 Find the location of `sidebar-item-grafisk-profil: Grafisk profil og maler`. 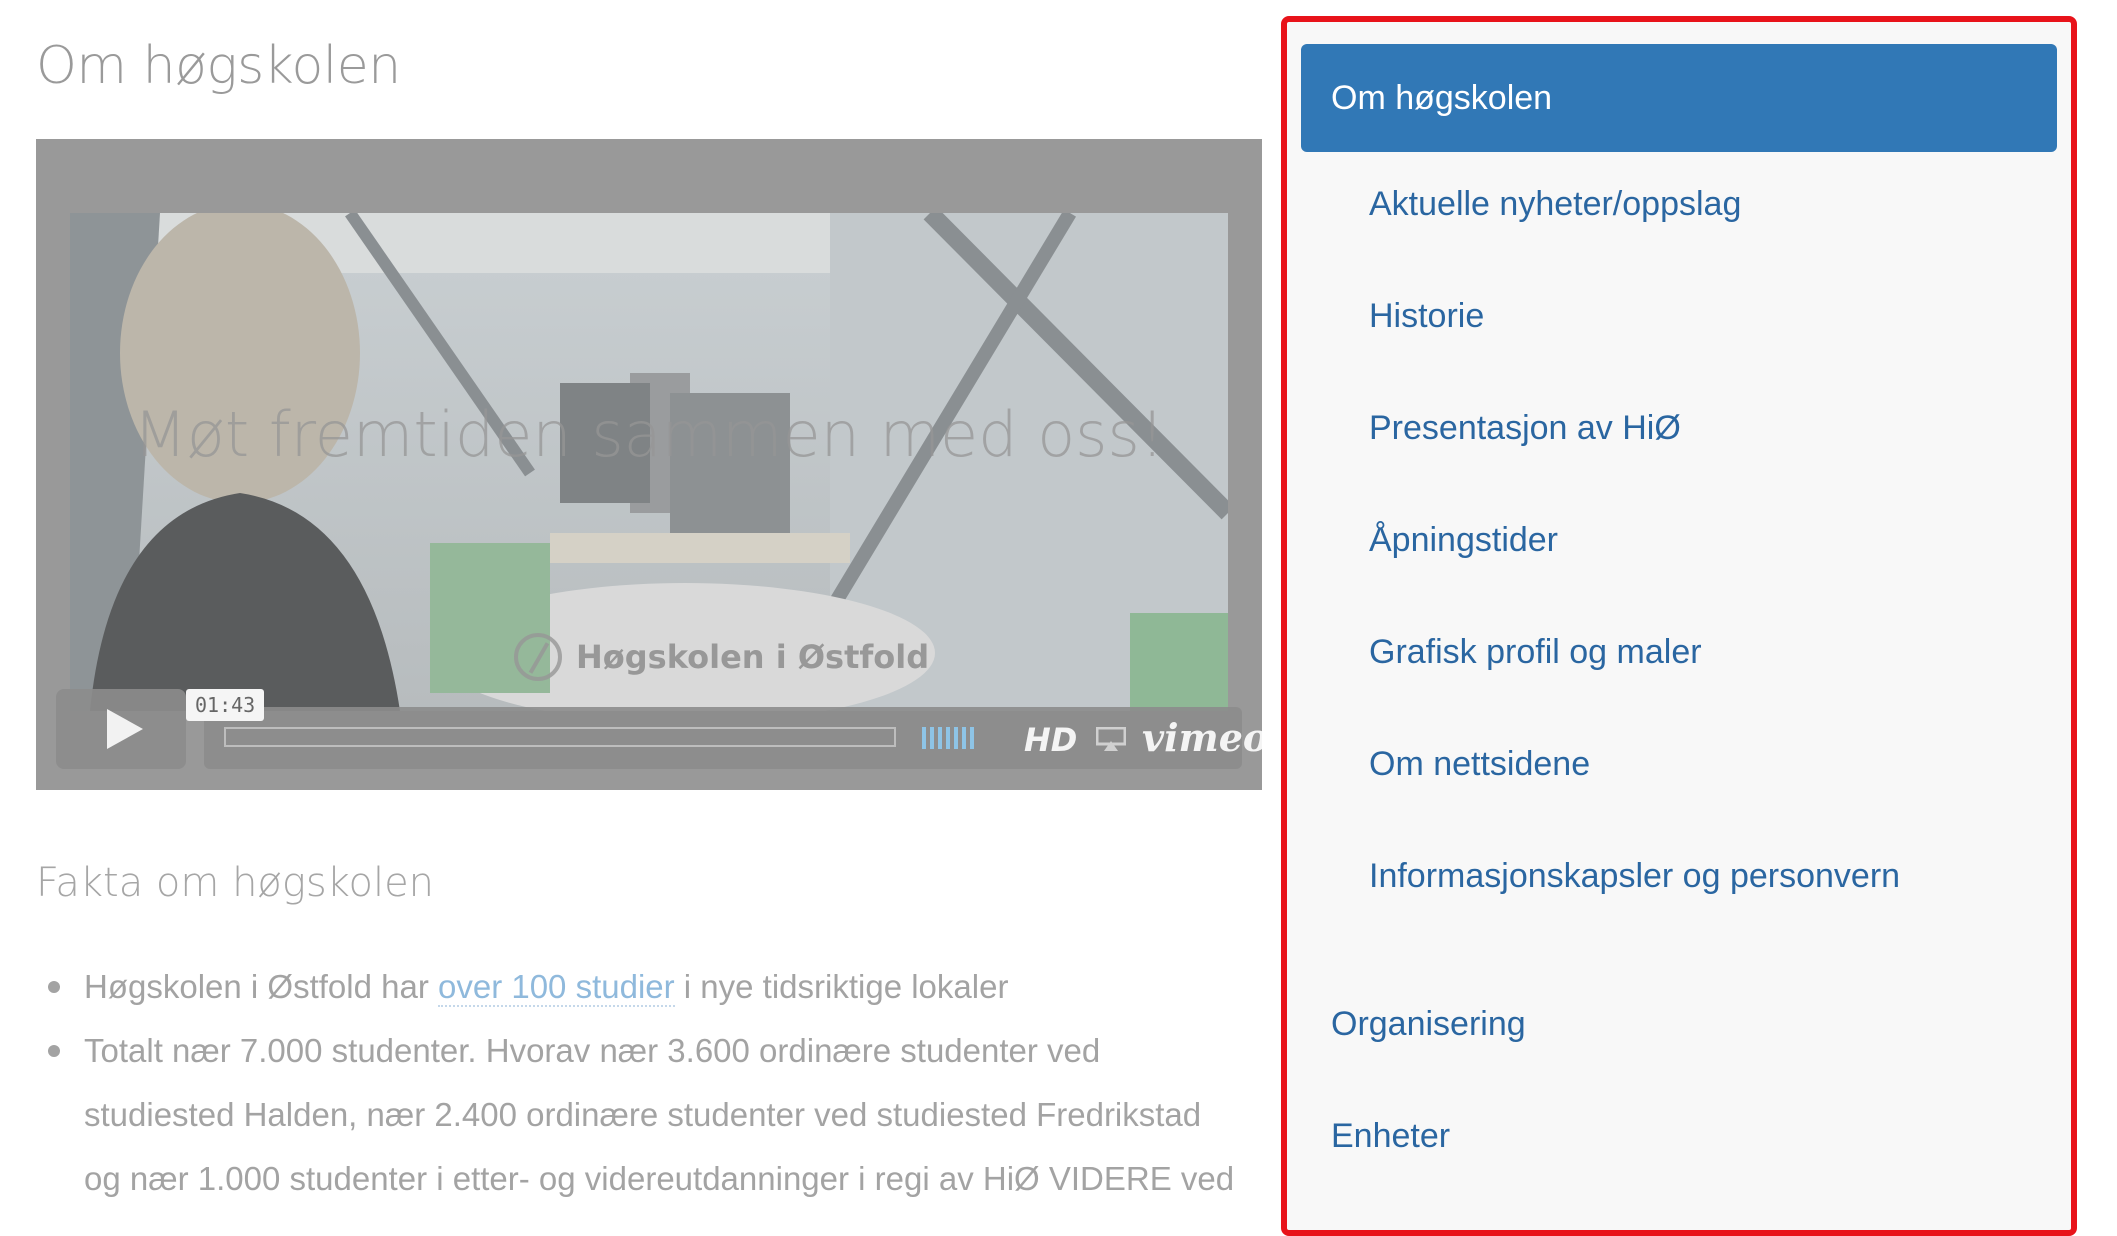

sidebar-item-grafisk-profil: Grafisk profil og maler is located at coordinates (1535, 652).